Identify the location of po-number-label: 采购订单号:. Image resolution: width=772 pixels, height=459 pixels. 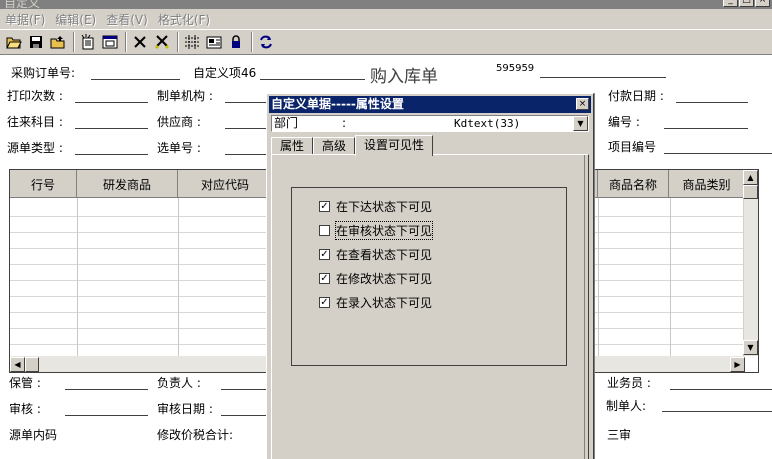
(43, 73).